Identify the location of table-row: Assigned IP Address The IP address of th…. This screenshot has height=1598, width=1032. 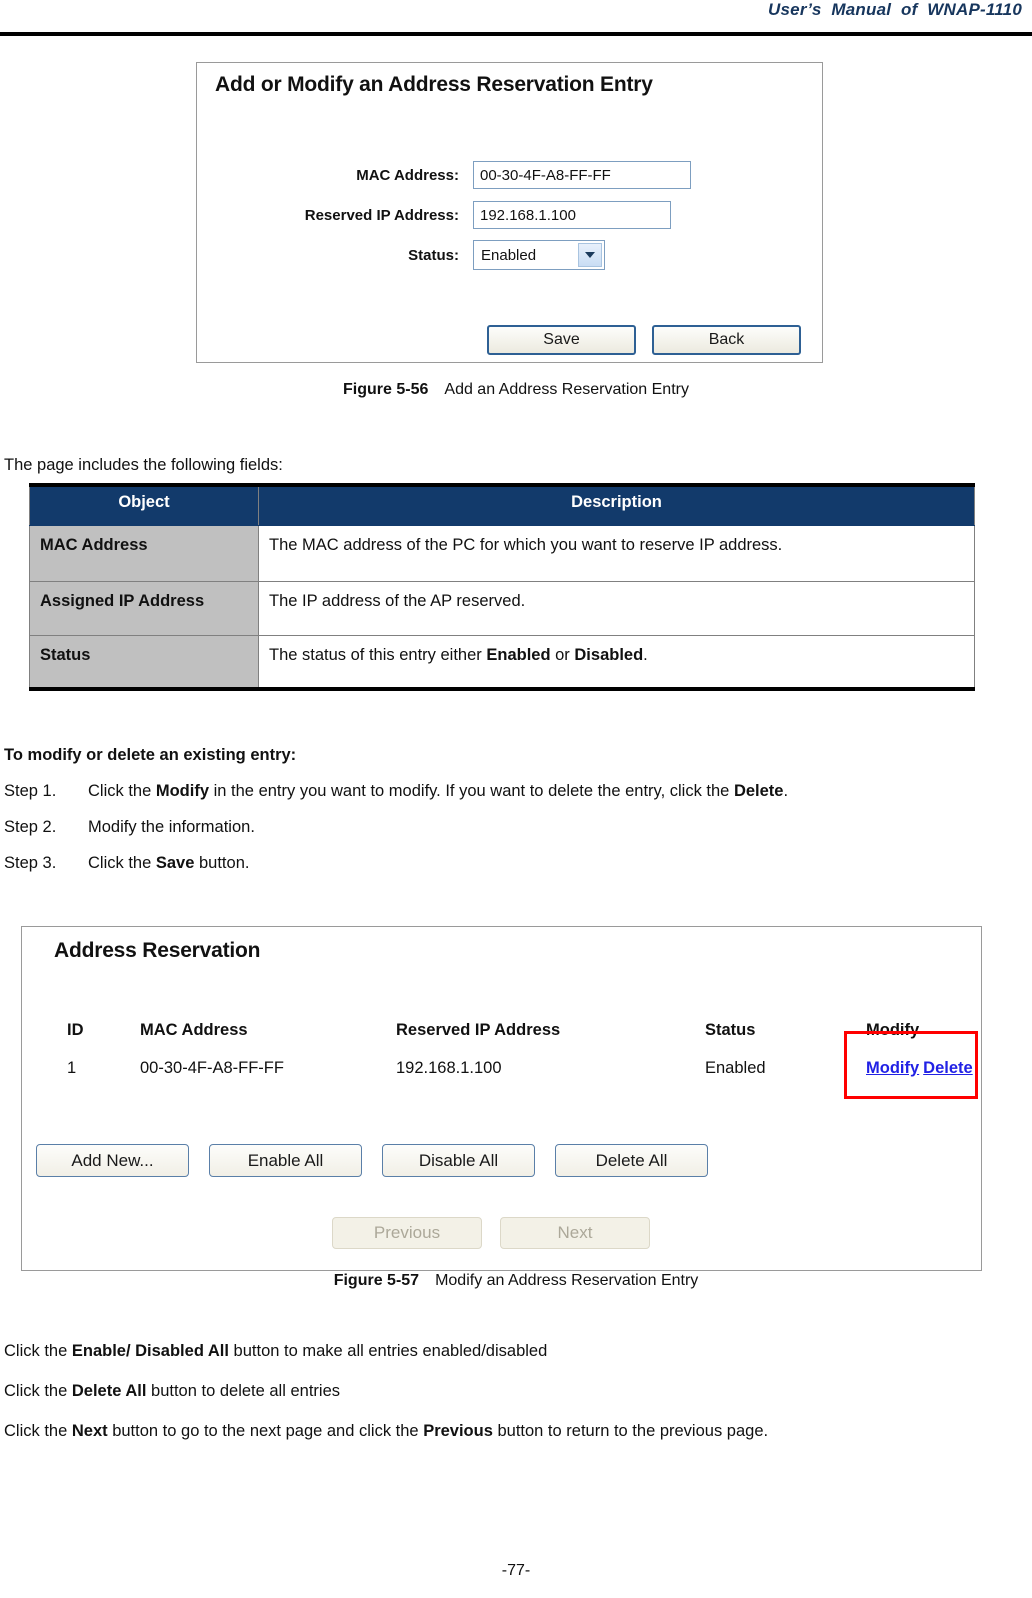
(502, 608).